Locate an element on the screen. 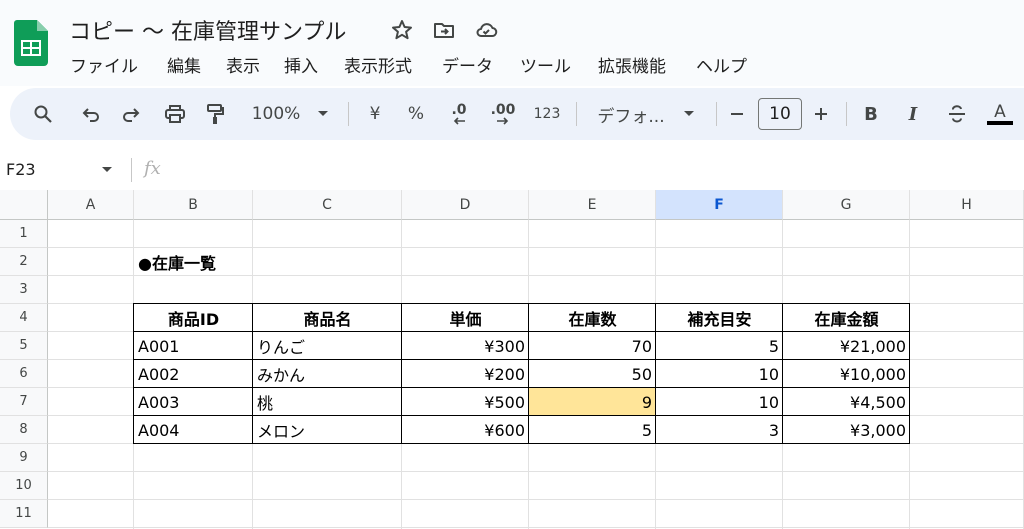 Image resolution: width=1024 pixels, height=529 pixels. menu-file: ファイル is located at coordinates (104, 64).